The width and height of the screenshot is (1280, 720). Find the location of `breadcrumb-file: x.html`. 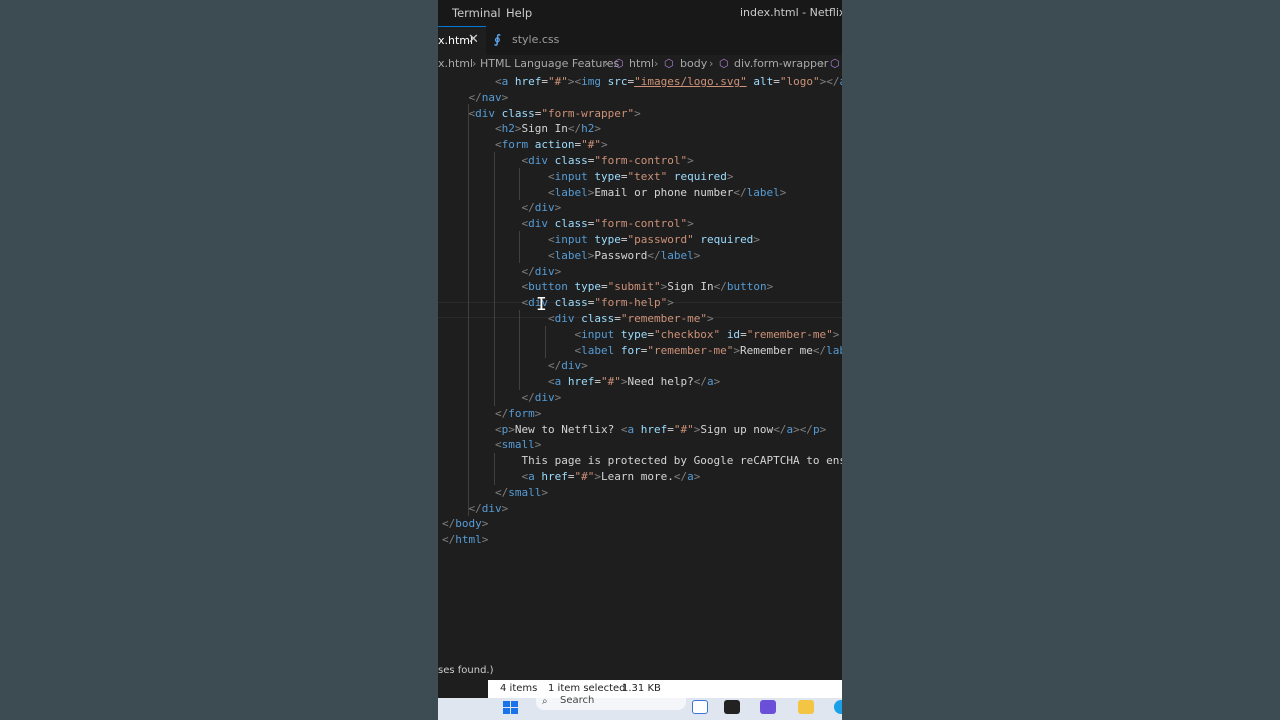

breadcrumb-file: x.html is located at coordinates (455, 63).